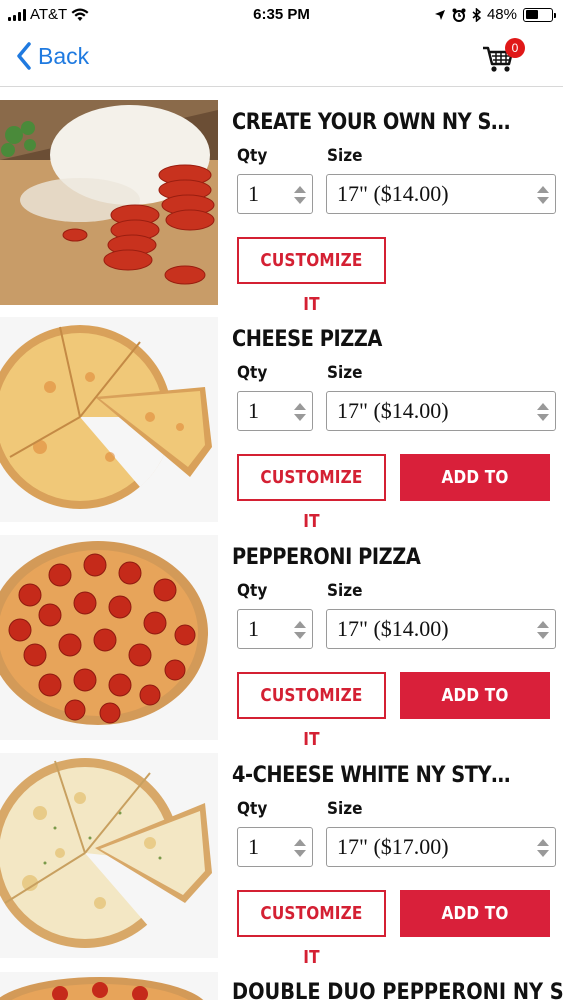 The height and width of the screenshot is (1000, 563). What do you see at coordinates (64, 55) in the screenshot?
I see `back-label: Back` at bounding box center [64, 55].